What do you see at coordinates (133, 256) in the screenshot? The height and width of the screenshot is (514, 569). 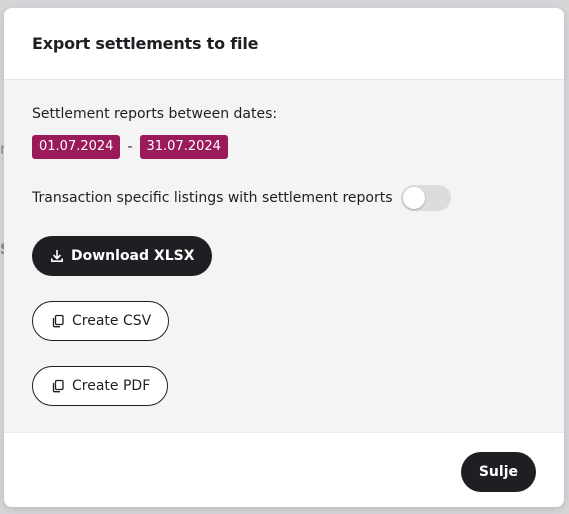 I see `download-xlsx-label: Download XLSX` at bounding box center [133, 256].